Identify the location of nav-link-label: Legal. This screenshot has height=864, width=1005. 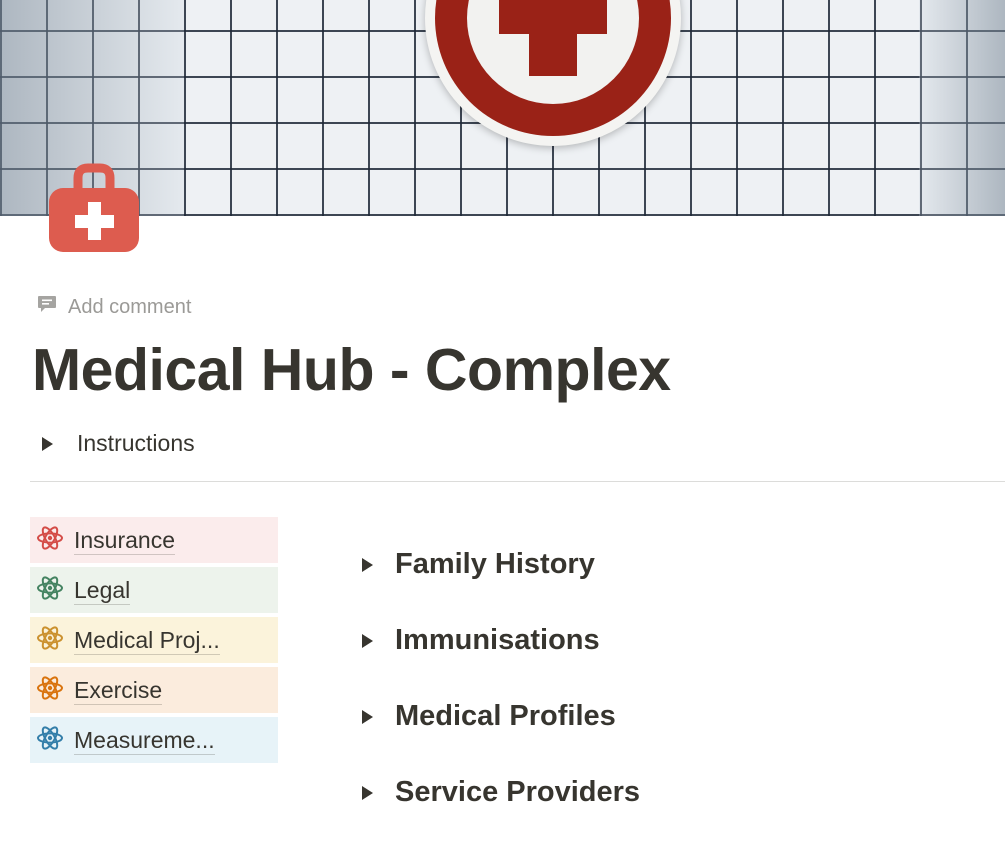
(102, 590).